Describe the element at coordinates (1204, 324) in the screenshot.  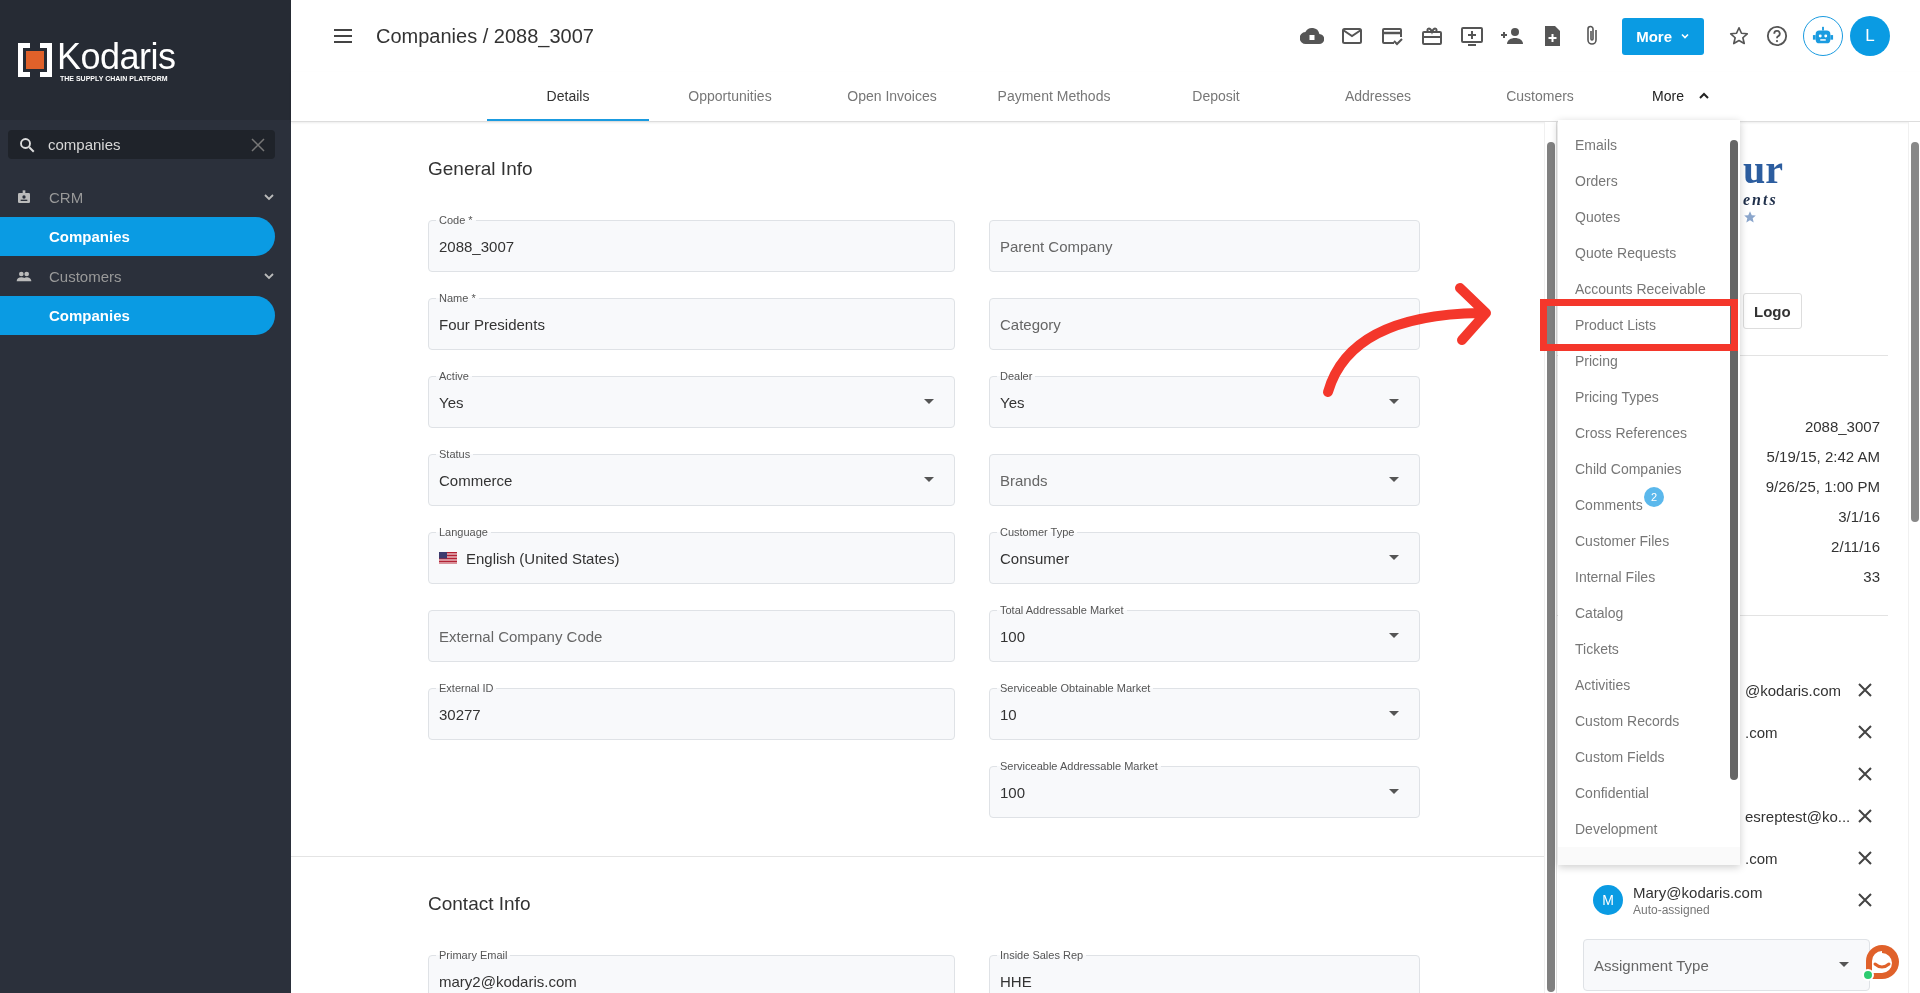
I see `input-field: Category` at that location.